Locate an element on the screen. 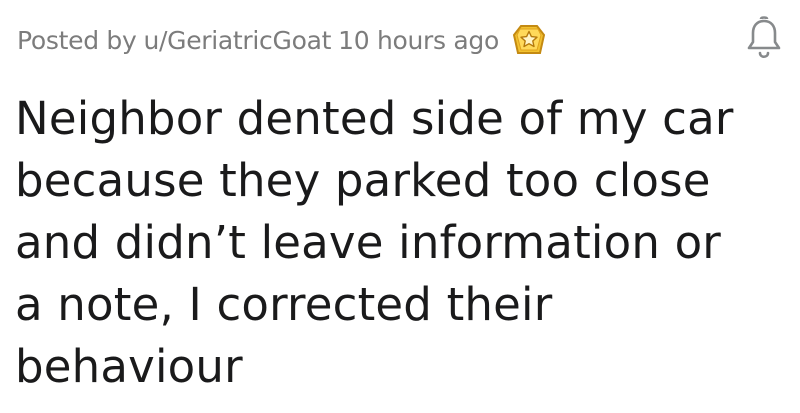 This screenshot has height=413, width=800. bell-icon is located at coordinates (764, 38).